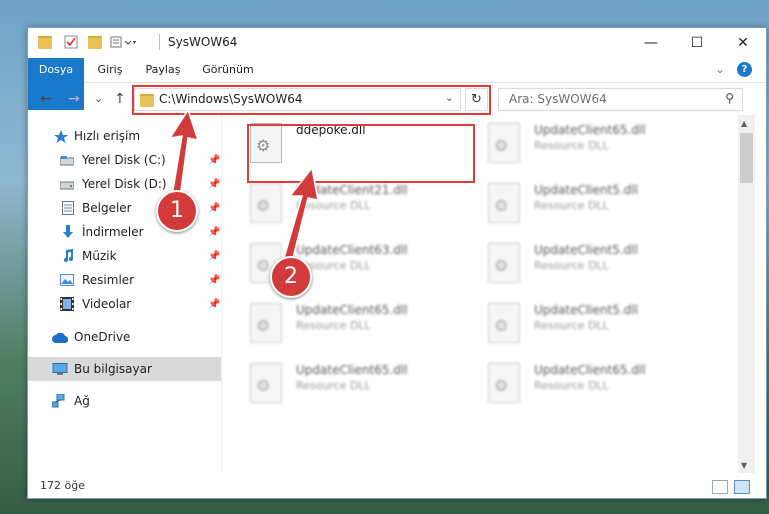 Image resolution: width=769 pixels, height=514 pixels. I want to click on search-placeholder: Ara: SysWOW64, so click(558, 99).